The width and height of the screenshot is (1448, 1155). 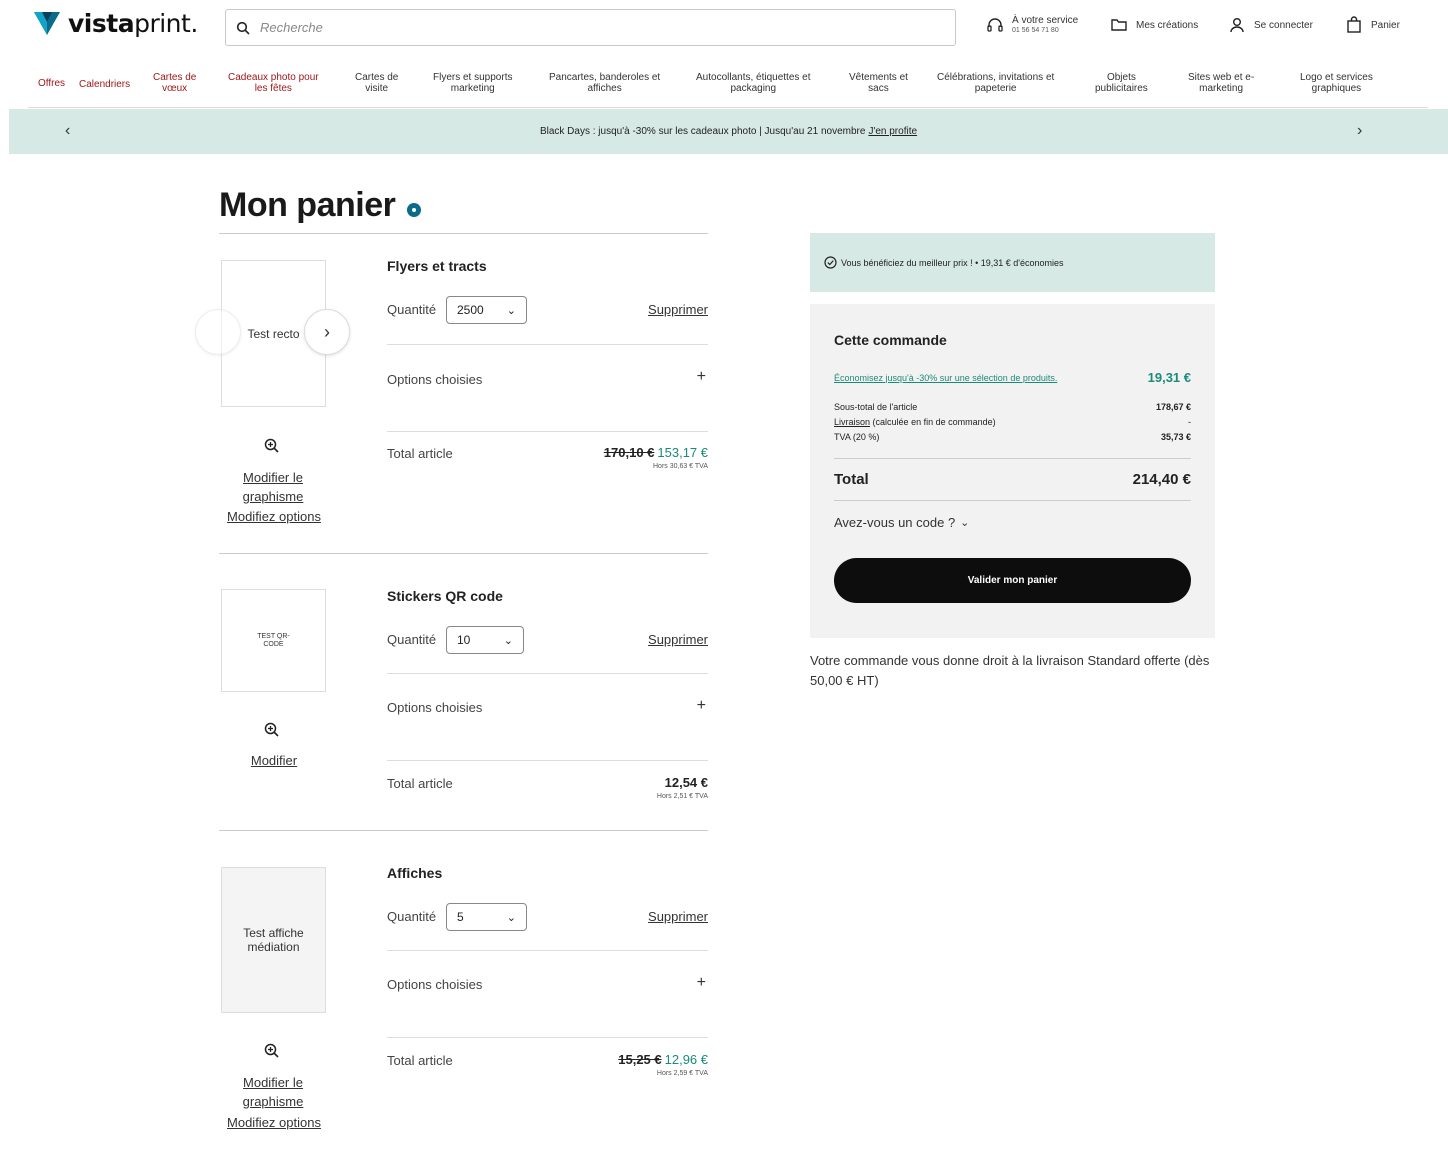 I want to click on nav-item-vetements: Vêtements et sacs, so click(x=878, y=83).